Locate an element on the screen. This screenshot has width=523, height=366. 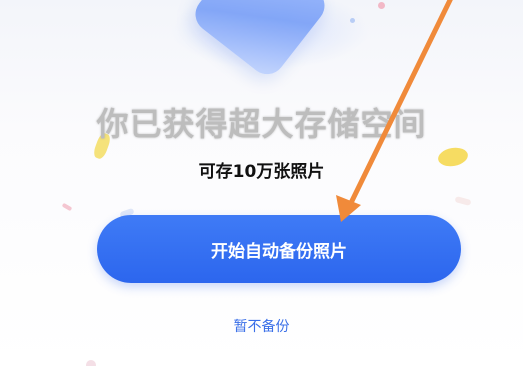
start-backup-button: 开始自动备份照片 is located at coordinates (279, 249).